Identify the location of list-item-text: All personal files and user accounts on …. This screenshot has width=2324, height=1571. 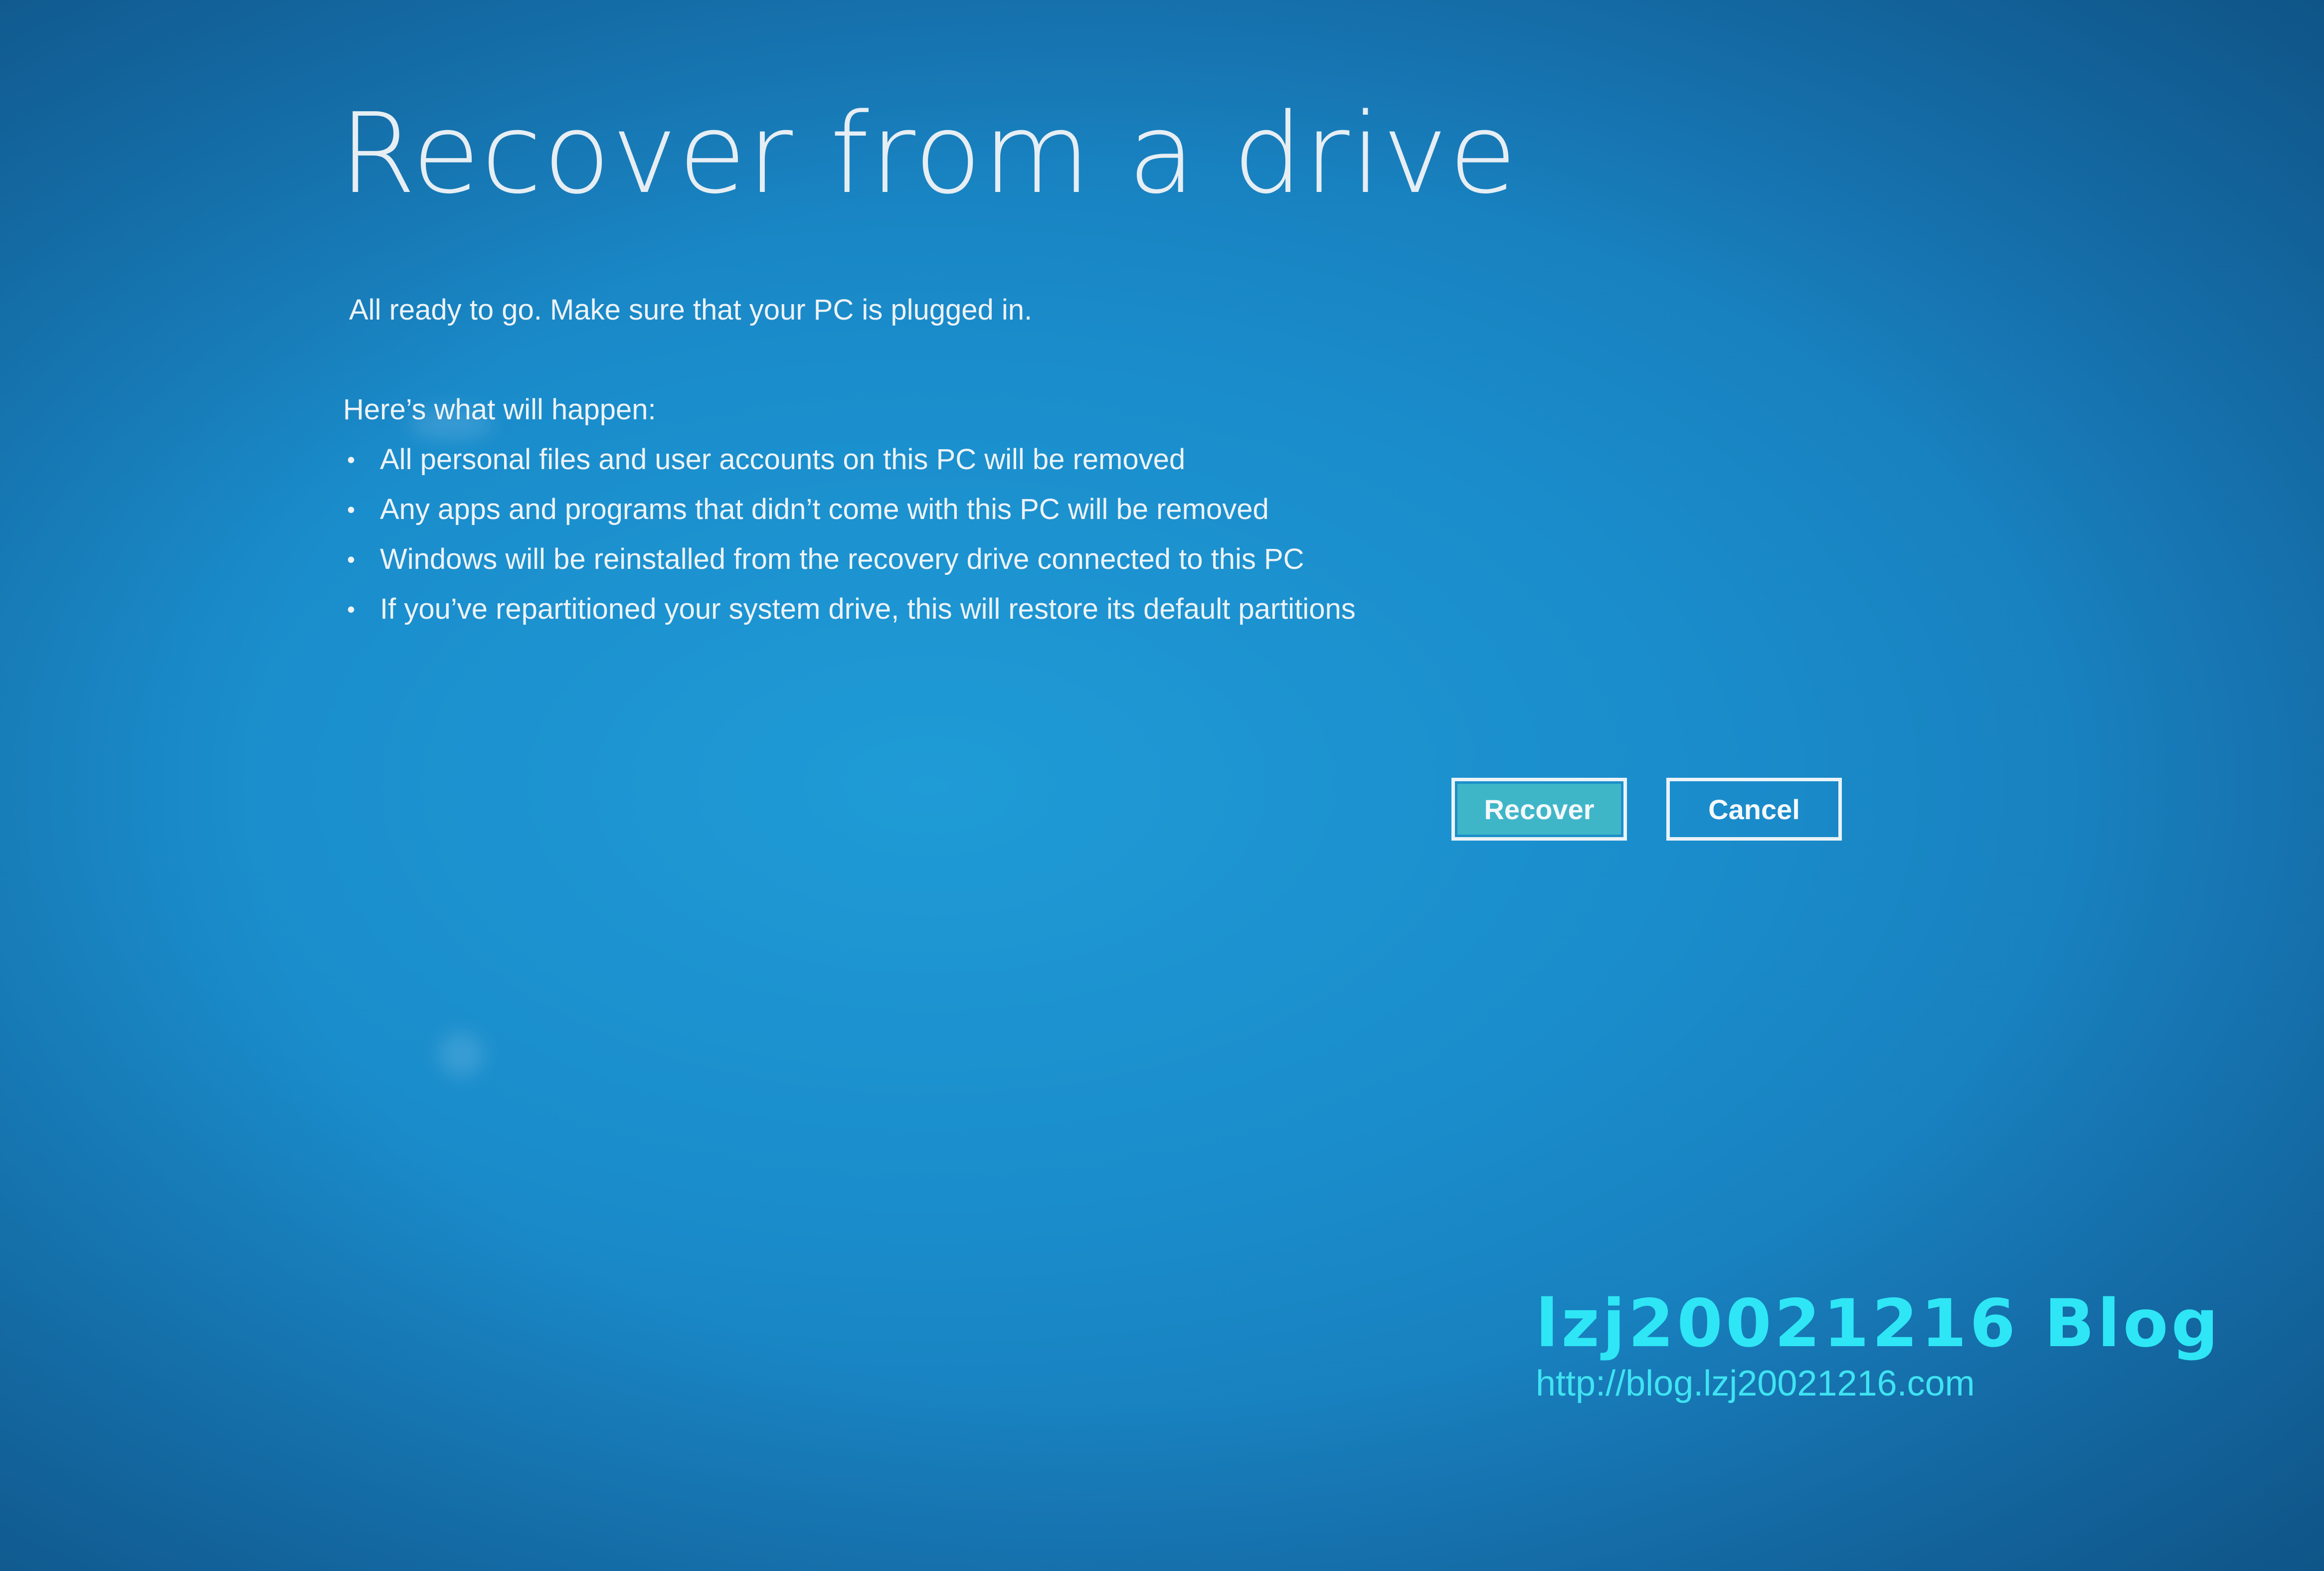
(783, 460).